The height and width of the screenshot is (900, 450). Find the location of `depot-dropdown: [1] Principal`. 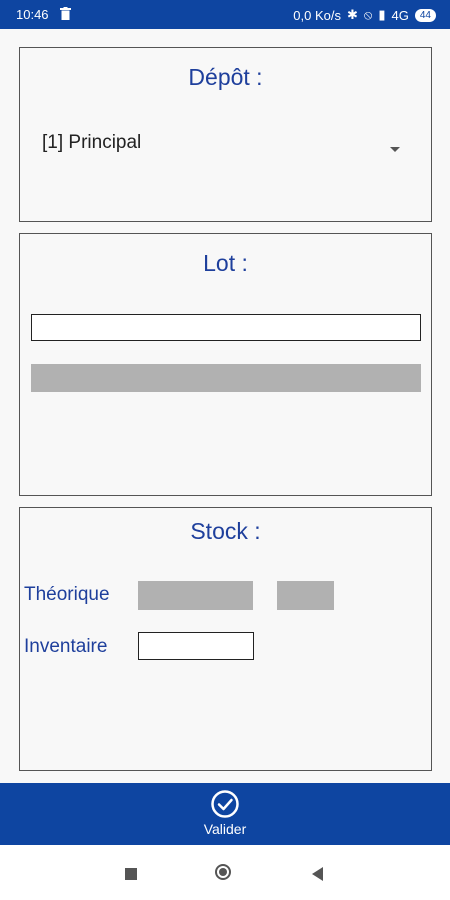

depot-dropdown: [1] Principal is located at coordinates (227, 148).